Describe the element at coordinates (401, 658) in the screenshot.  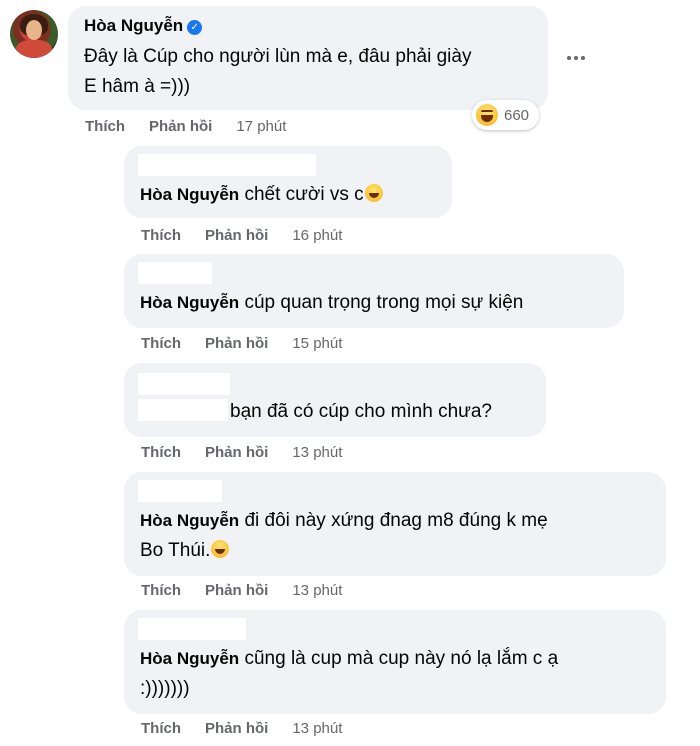
I see `reply-text-line-1: cũng là cup mà cup này nó lạ lắm c ạ` at that location.